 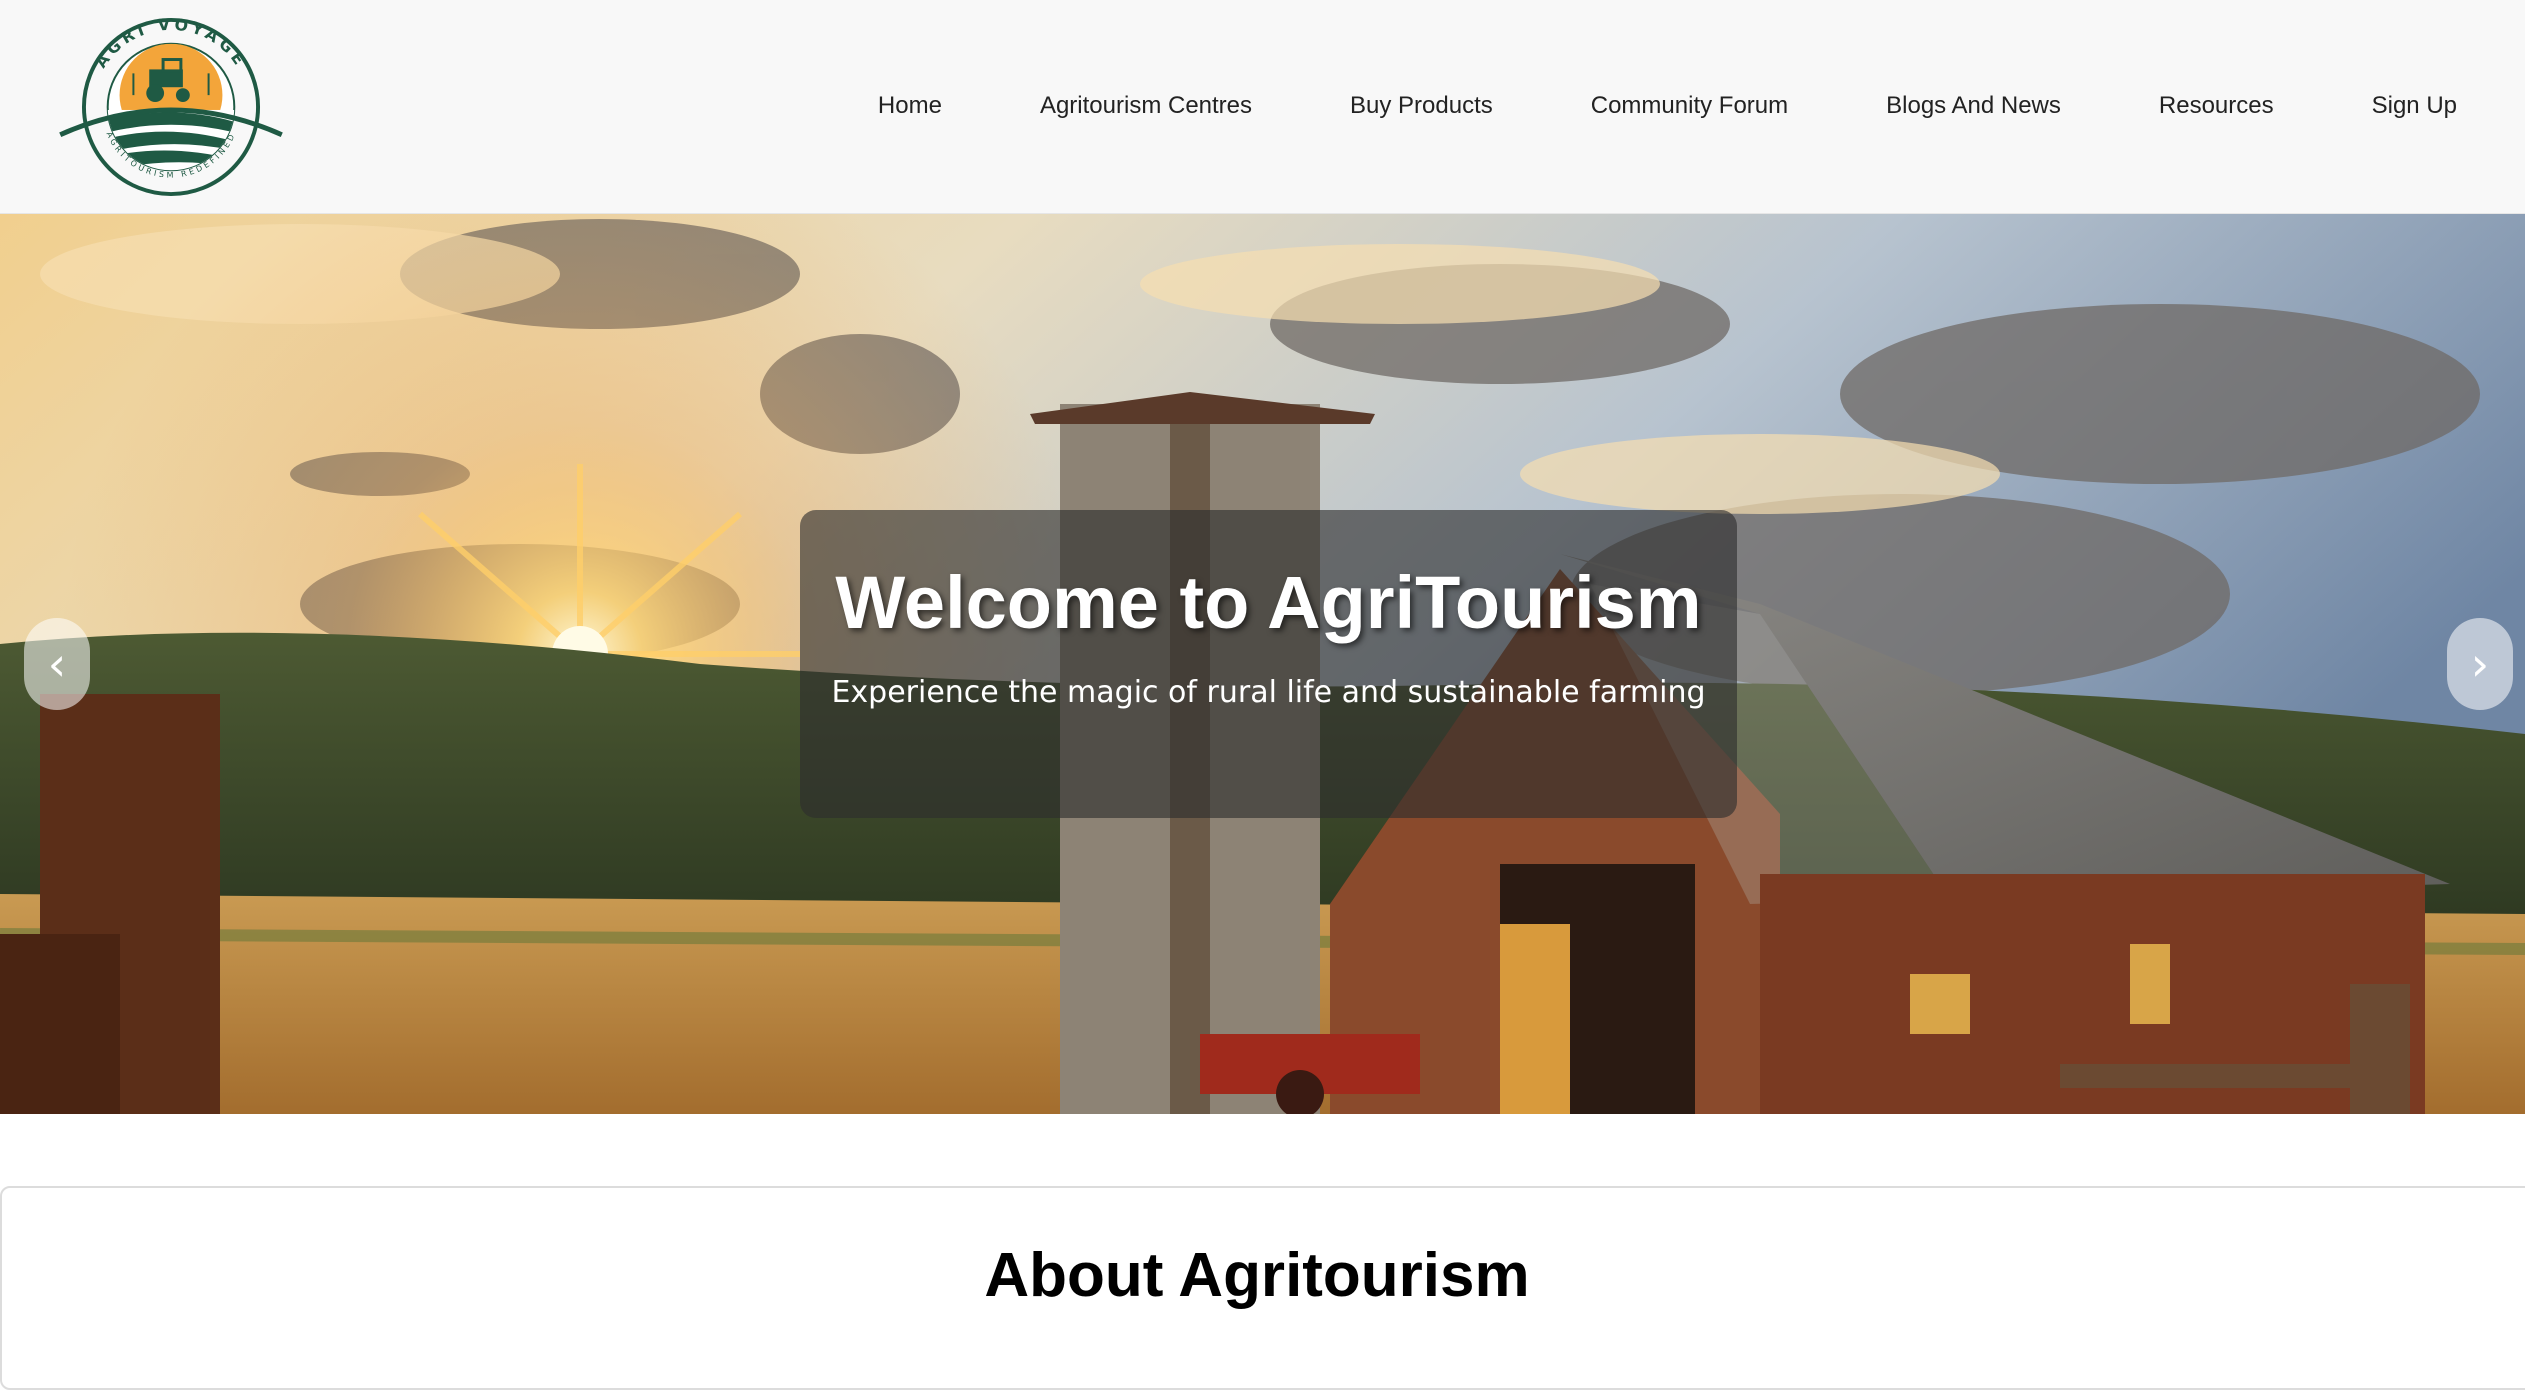 I want to click on carousel-prev-button: ‹, so click(x=57, y=664).